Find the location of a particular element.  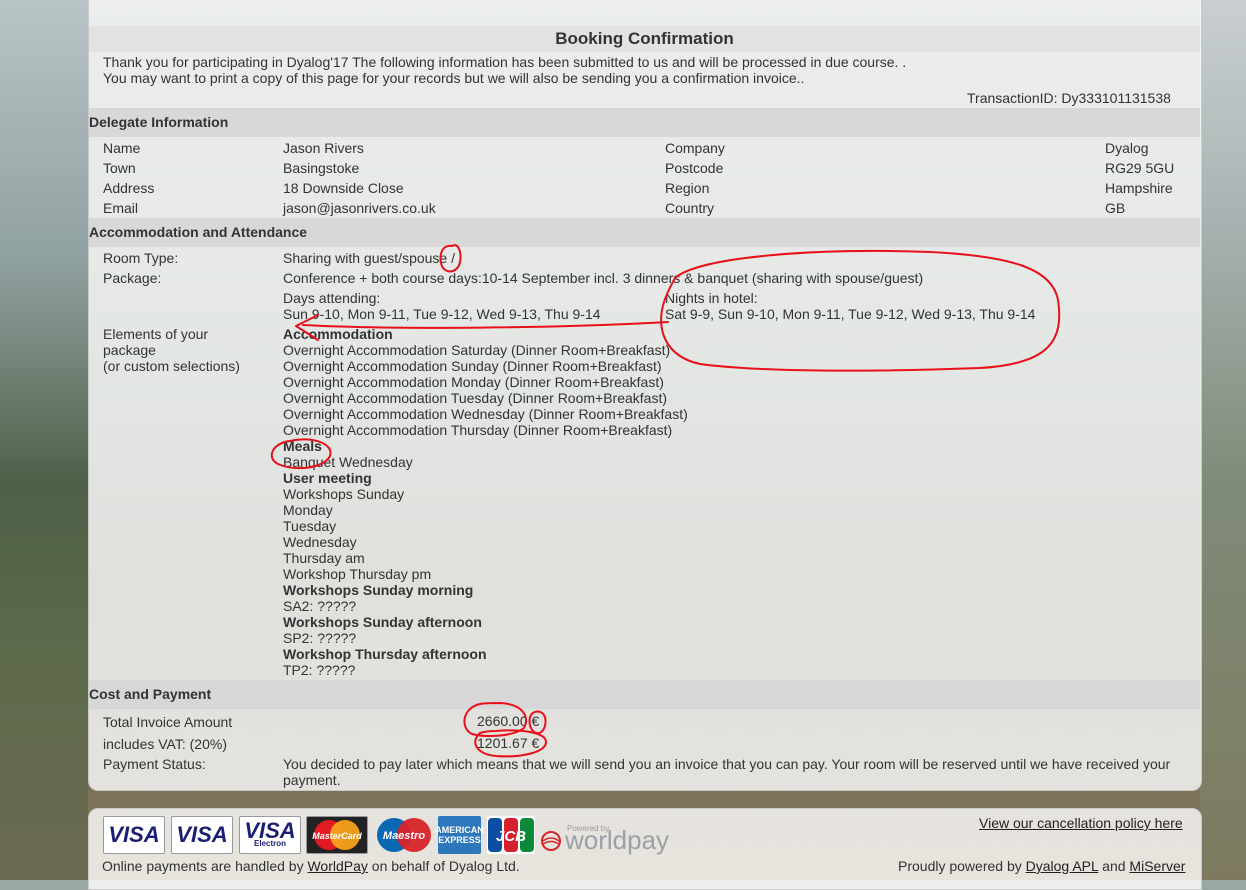

postcode-value: RG29 5GU is located at coordinates (1140, 168).